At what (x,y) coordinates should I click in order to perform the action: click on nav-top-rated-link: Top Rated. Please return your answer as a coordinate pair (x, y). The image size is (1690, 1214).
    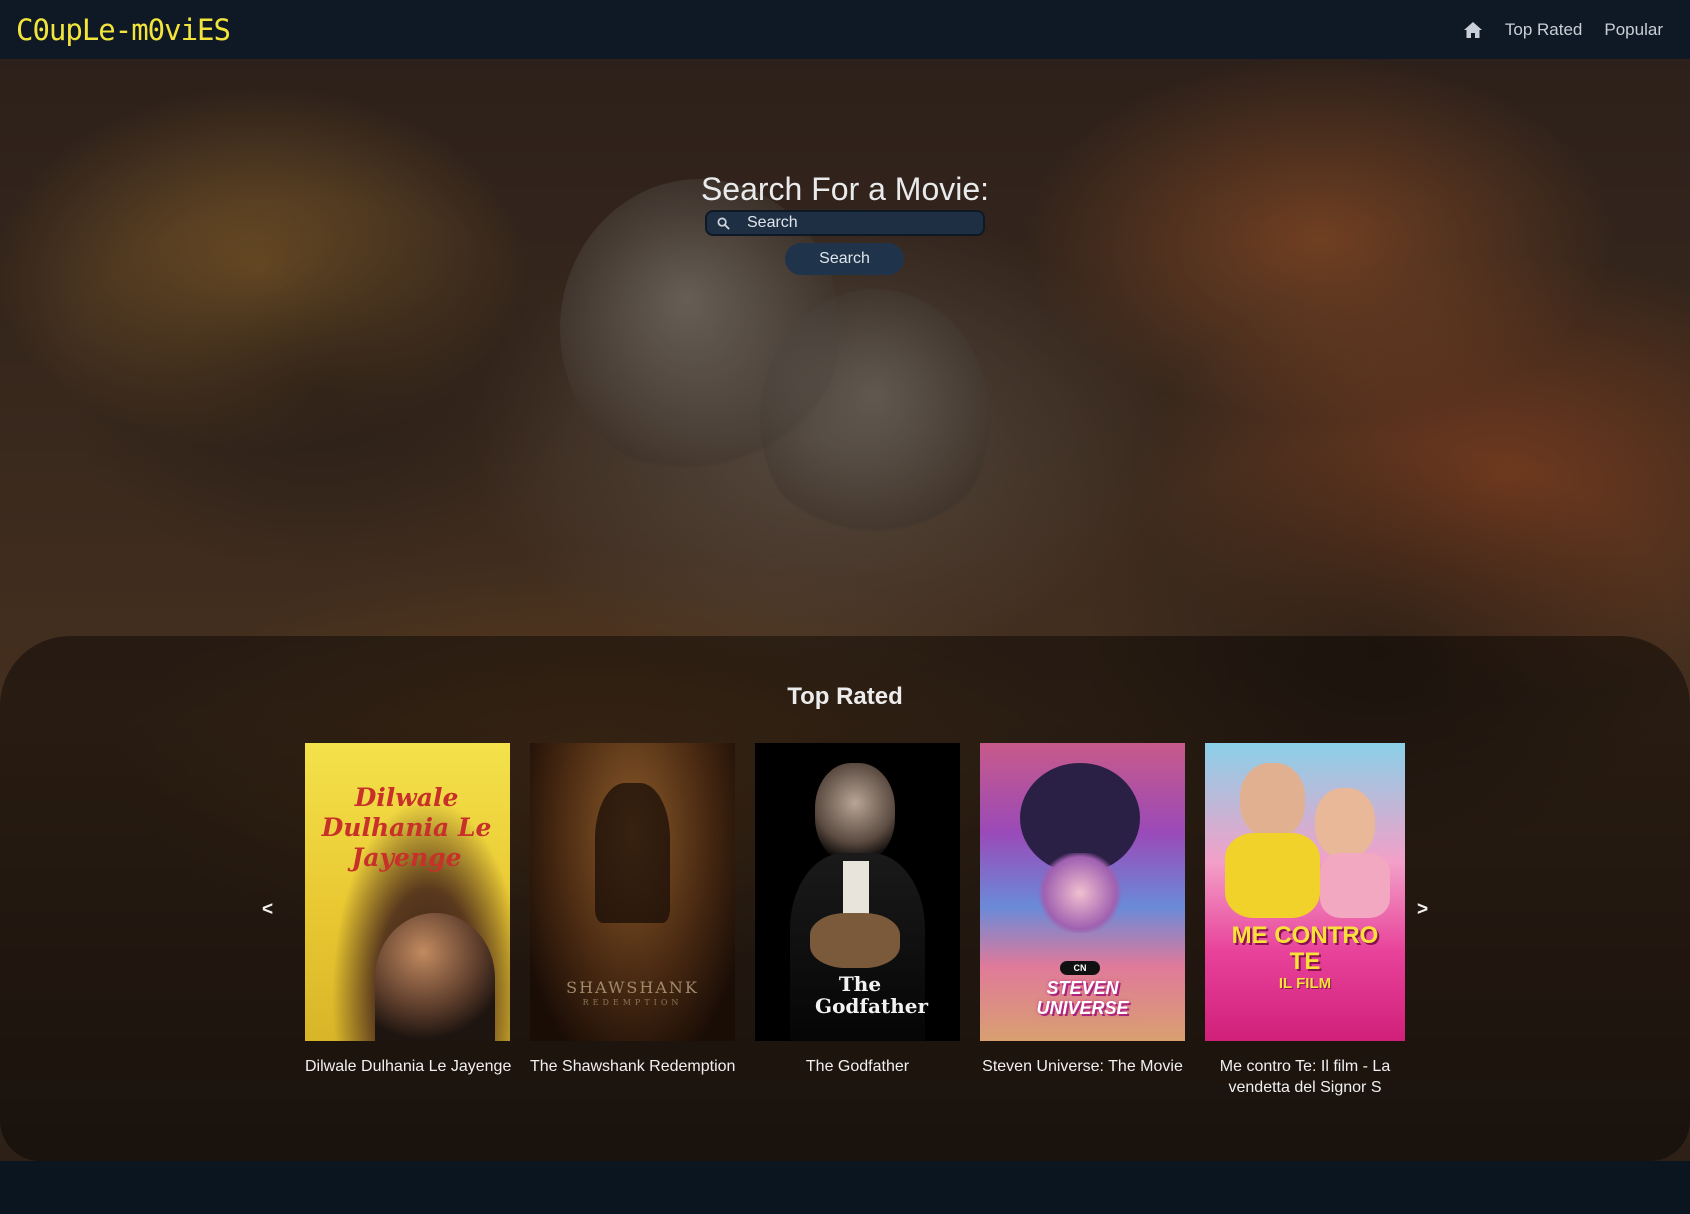
    Looking at the image, I should click on (1544, 30).